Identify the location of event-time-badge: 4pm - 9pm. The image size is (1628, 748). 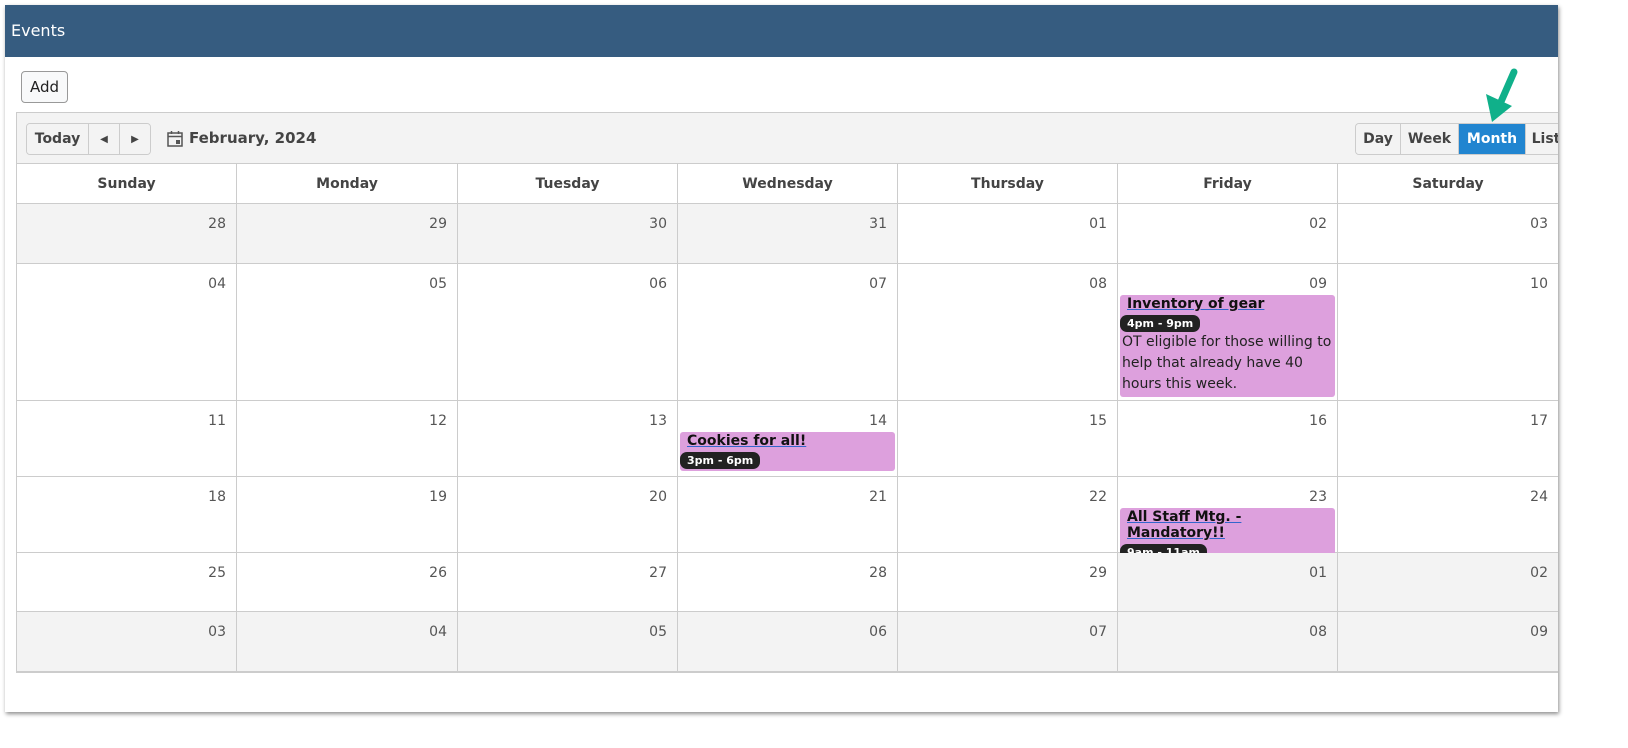
(1160, 323).